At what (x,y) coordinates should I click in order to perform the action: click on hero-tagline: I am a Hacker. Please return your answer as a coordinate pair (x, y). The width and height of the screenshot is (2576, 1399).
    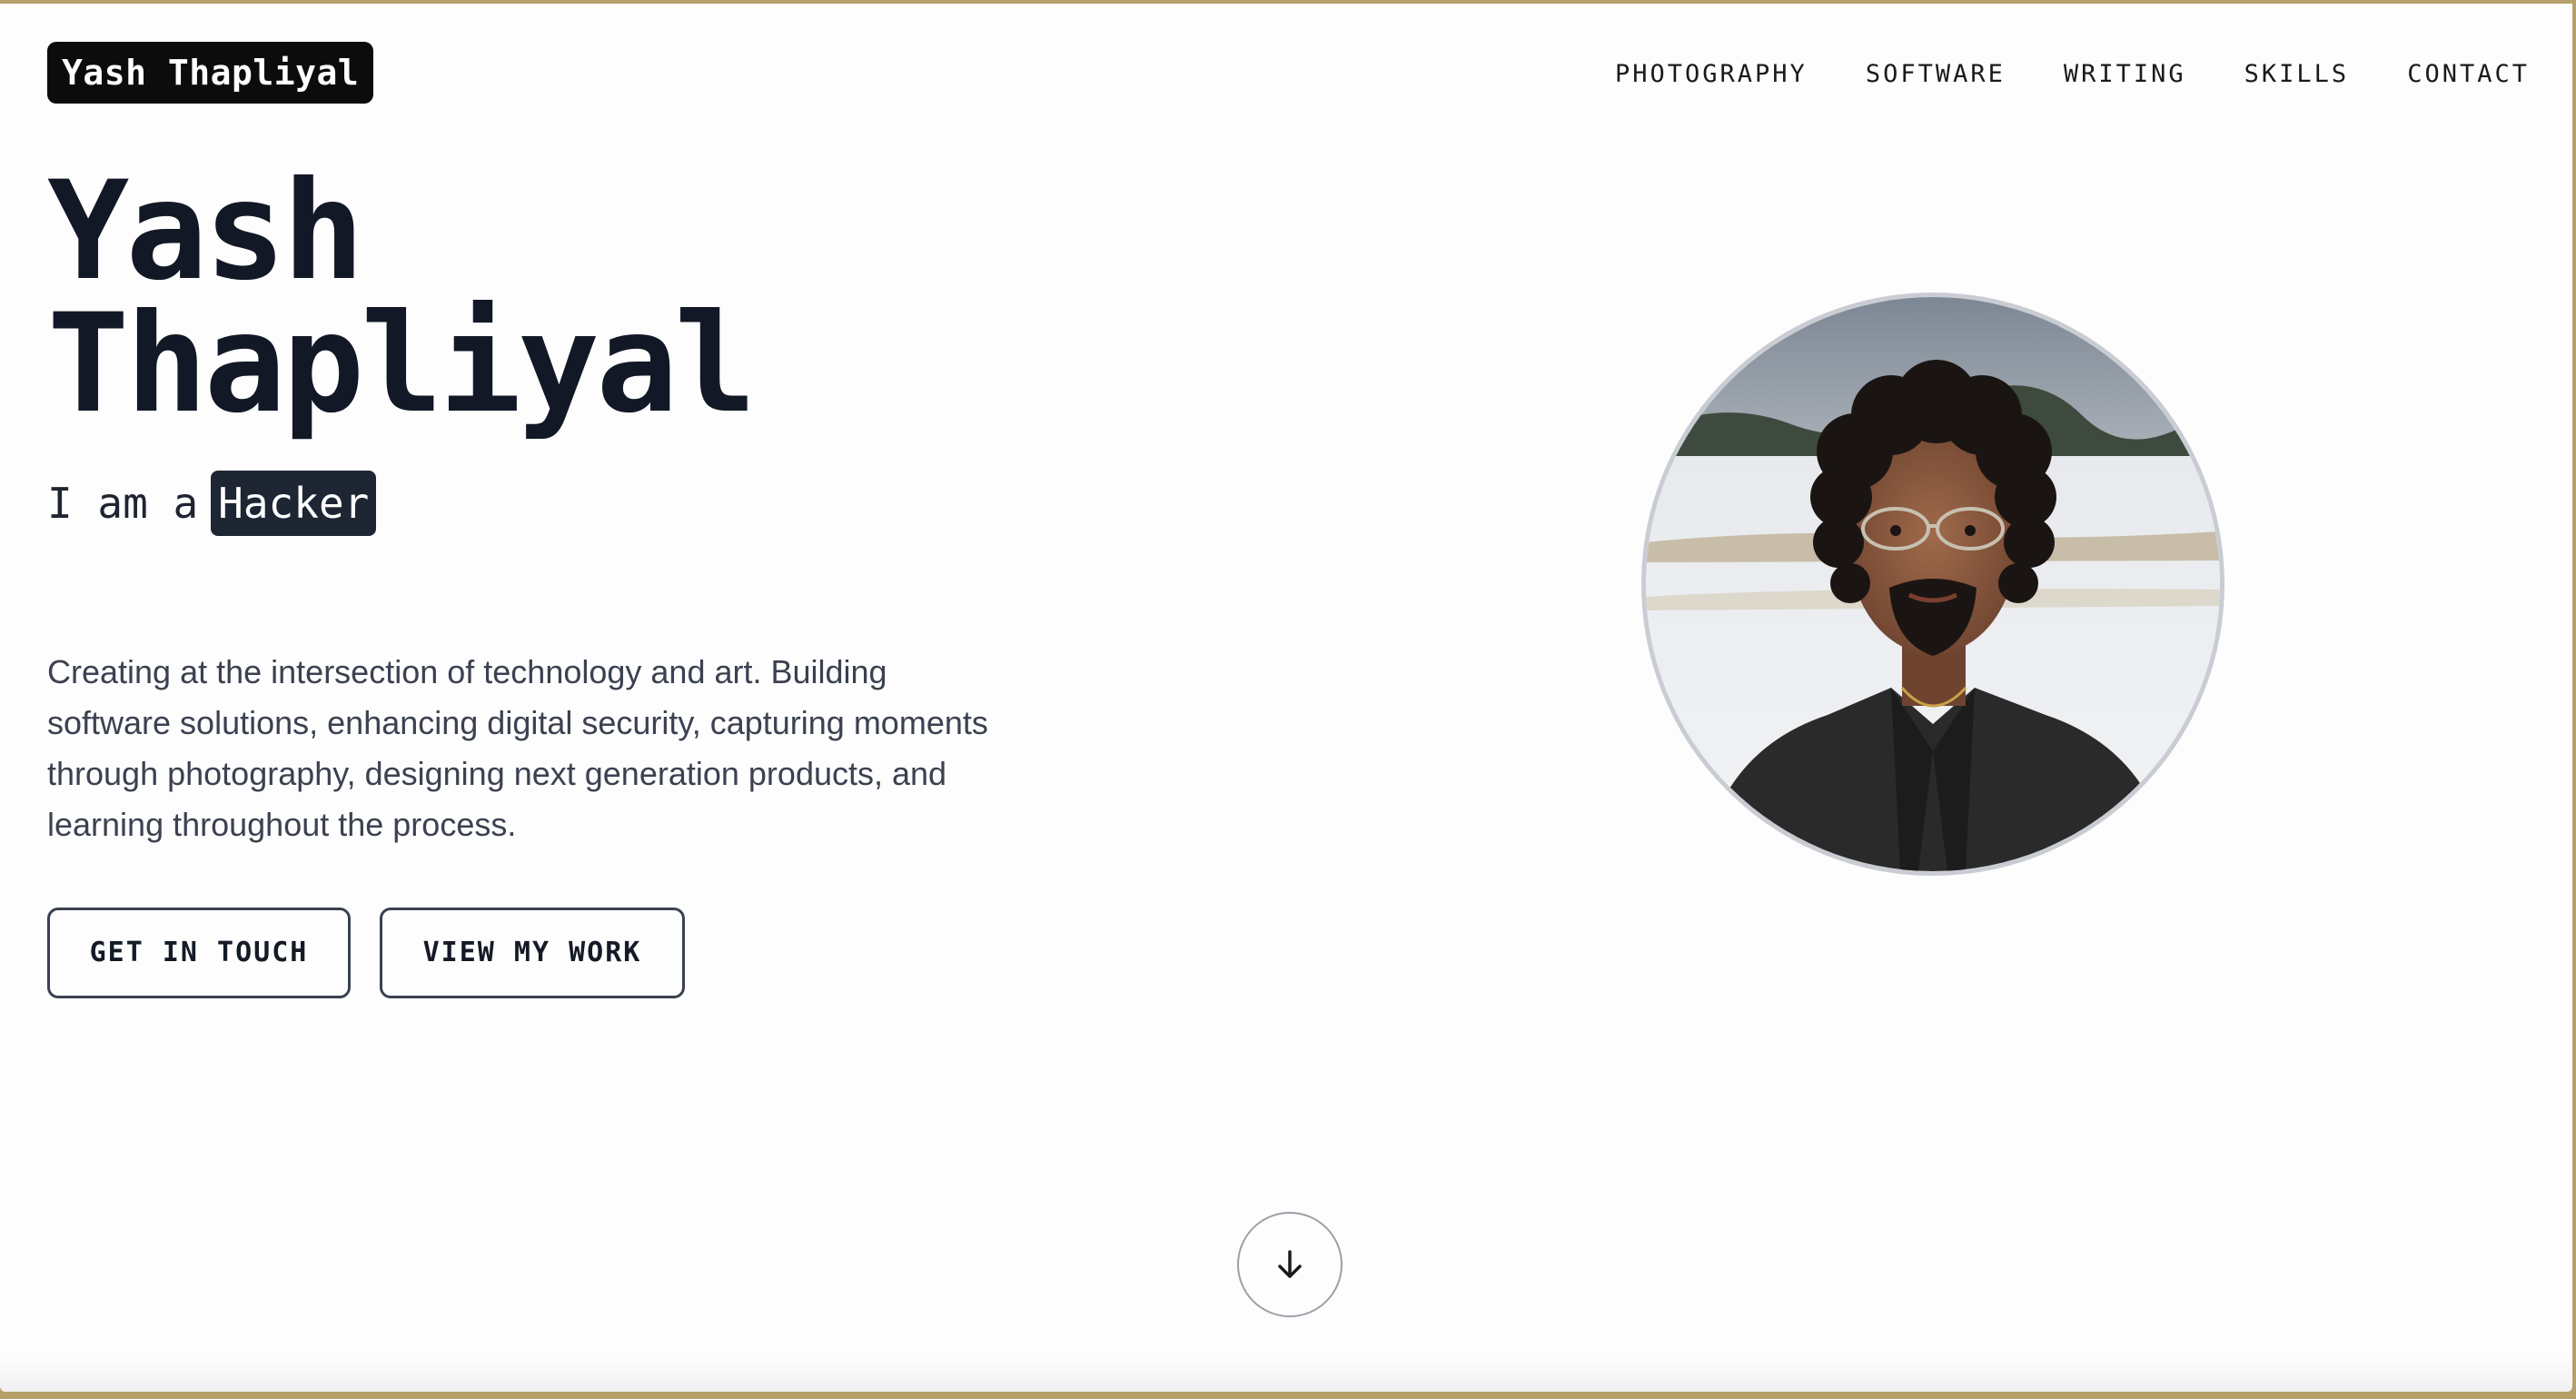
    Looking at the image, I should click on (212, 504).